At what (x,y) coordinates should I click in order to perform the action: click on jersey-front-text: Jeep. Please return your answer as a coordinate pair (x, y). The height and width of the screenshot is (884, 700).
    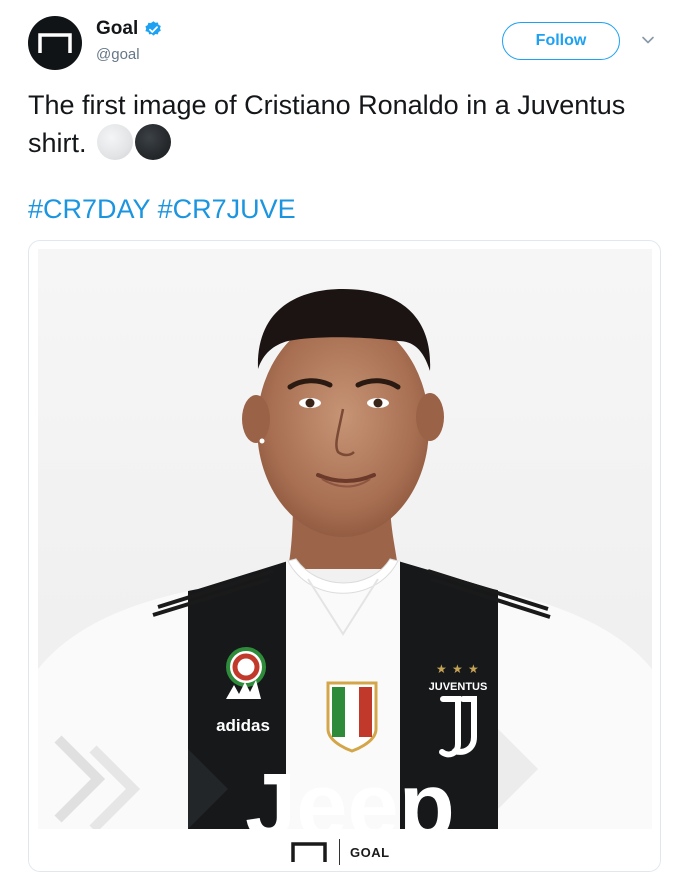
    Looking at the image, I should click on (350, 792).